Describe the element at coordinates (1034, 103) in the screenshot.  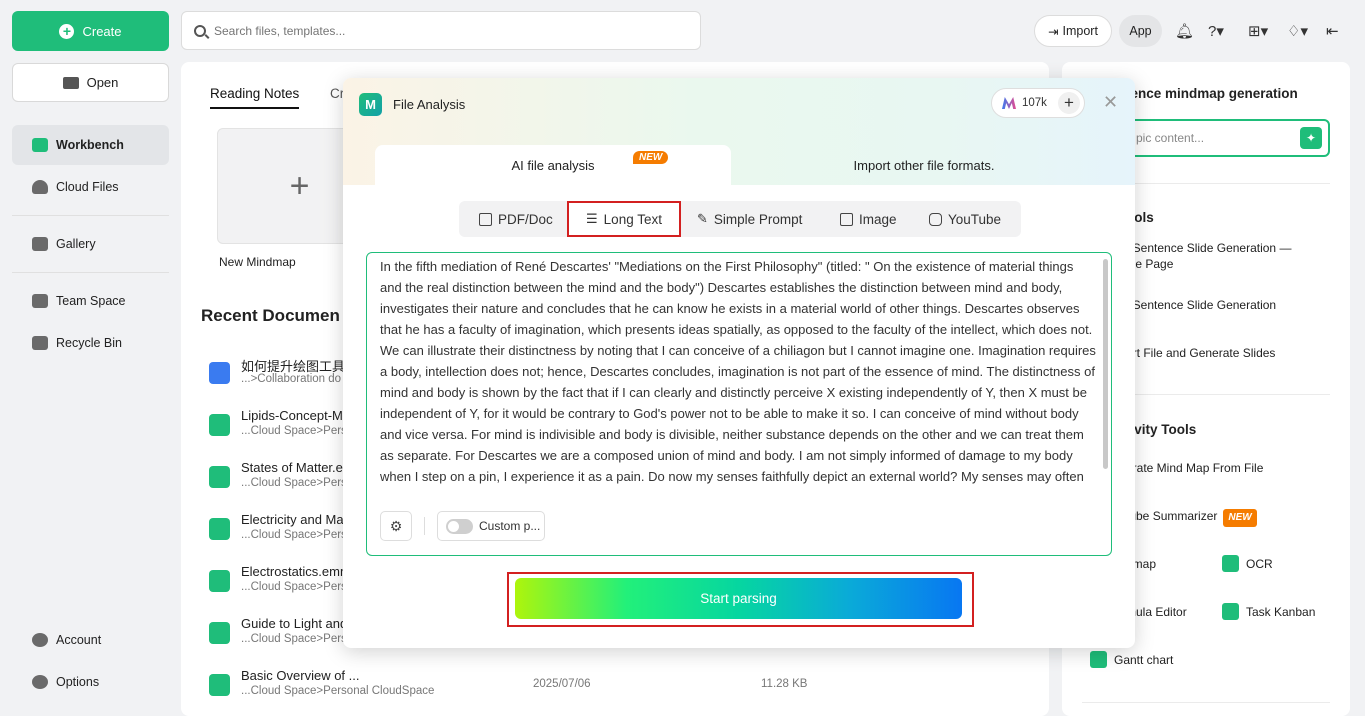
I see `credits-value: 107k` at that location.